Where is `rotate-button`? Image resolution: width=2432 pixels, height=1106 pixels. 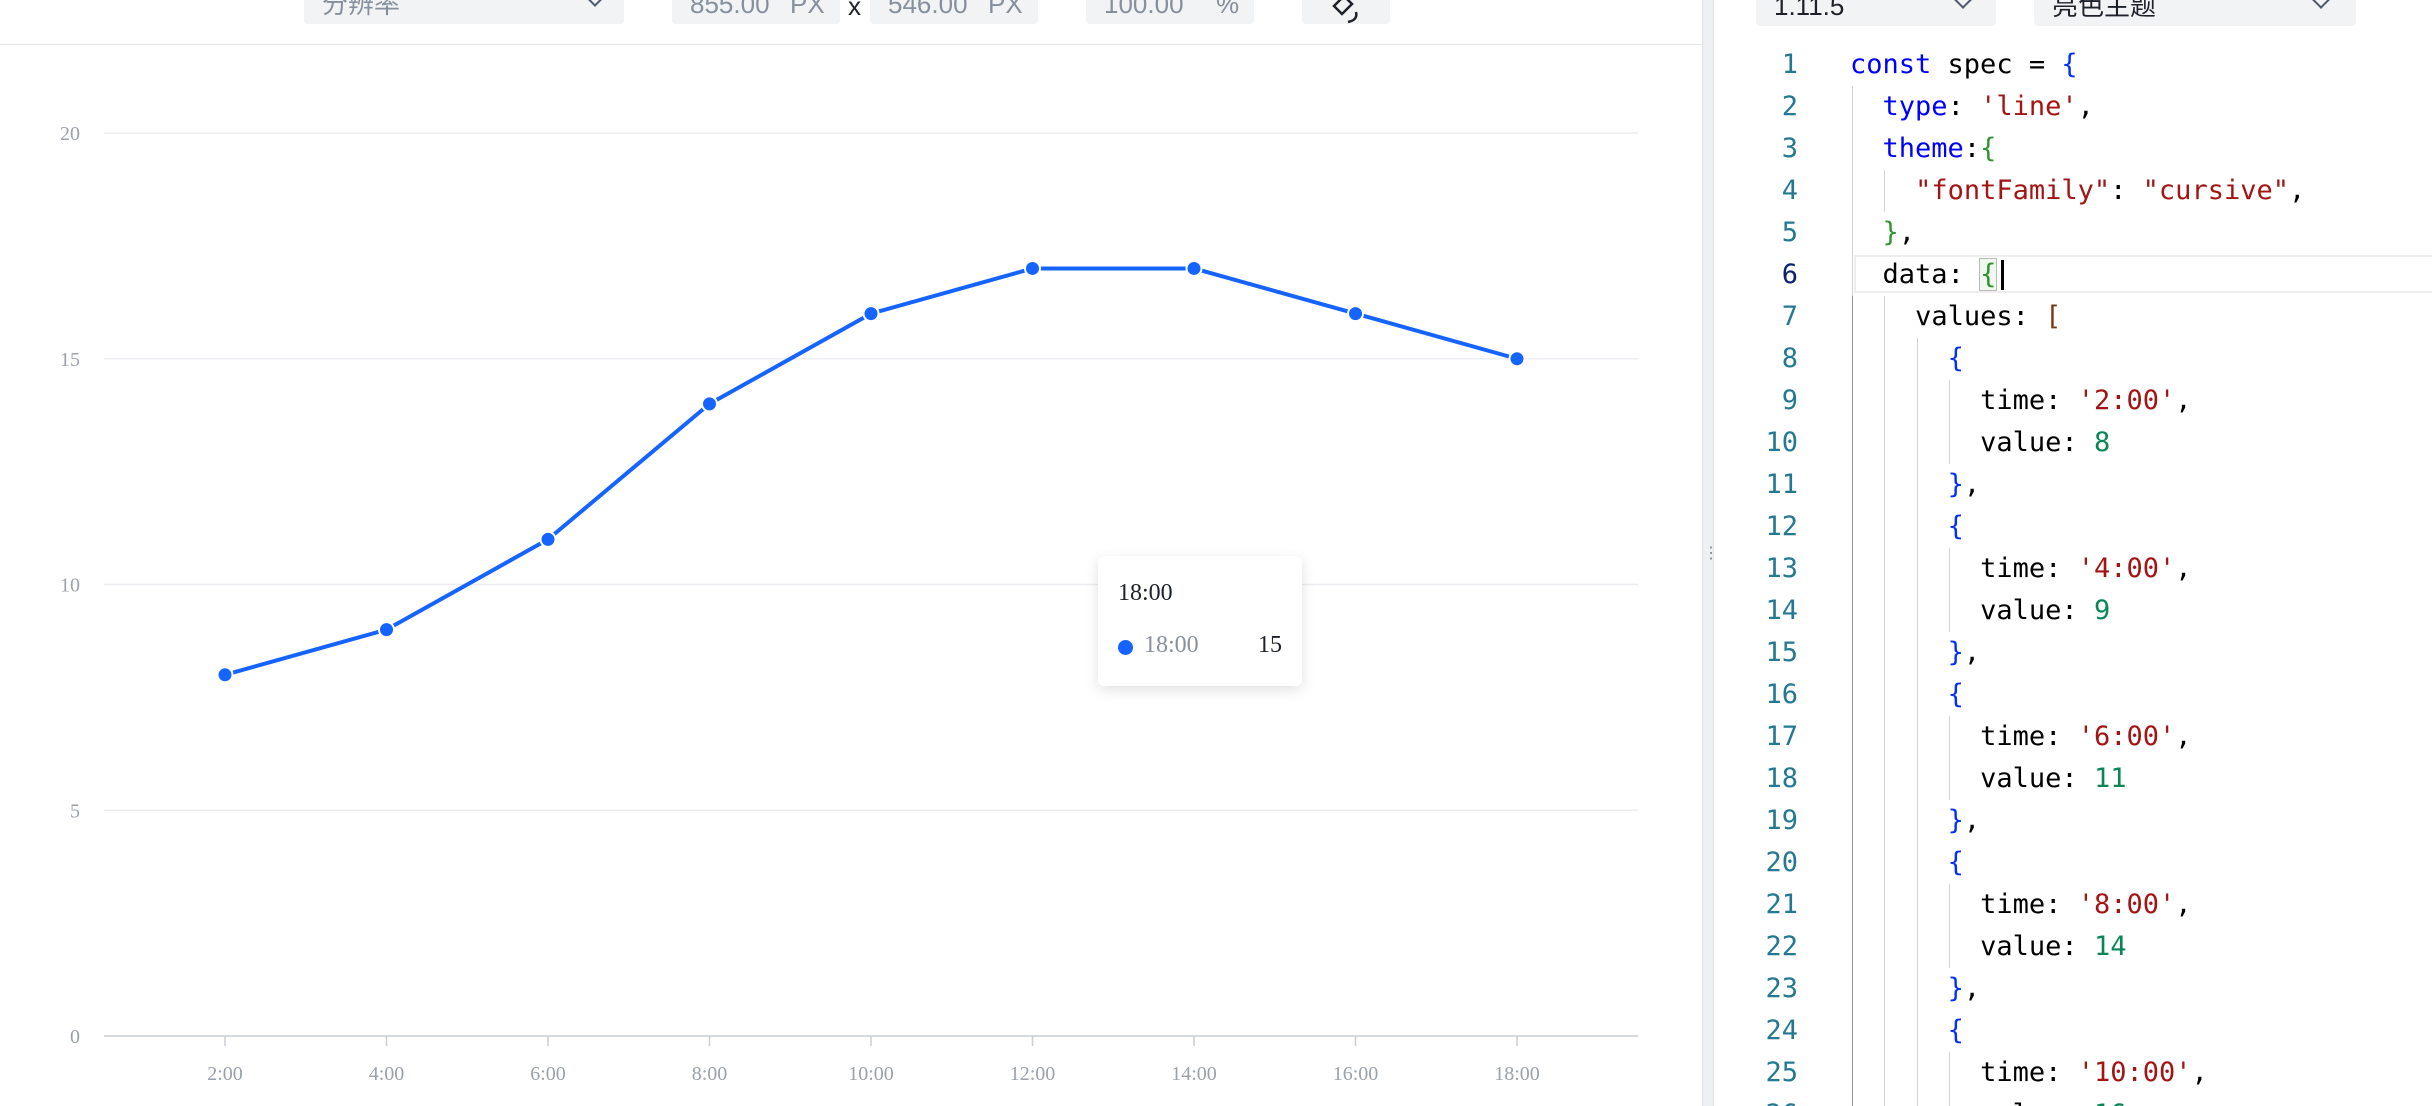 rotate-button is located at coordinates (1346, 12).